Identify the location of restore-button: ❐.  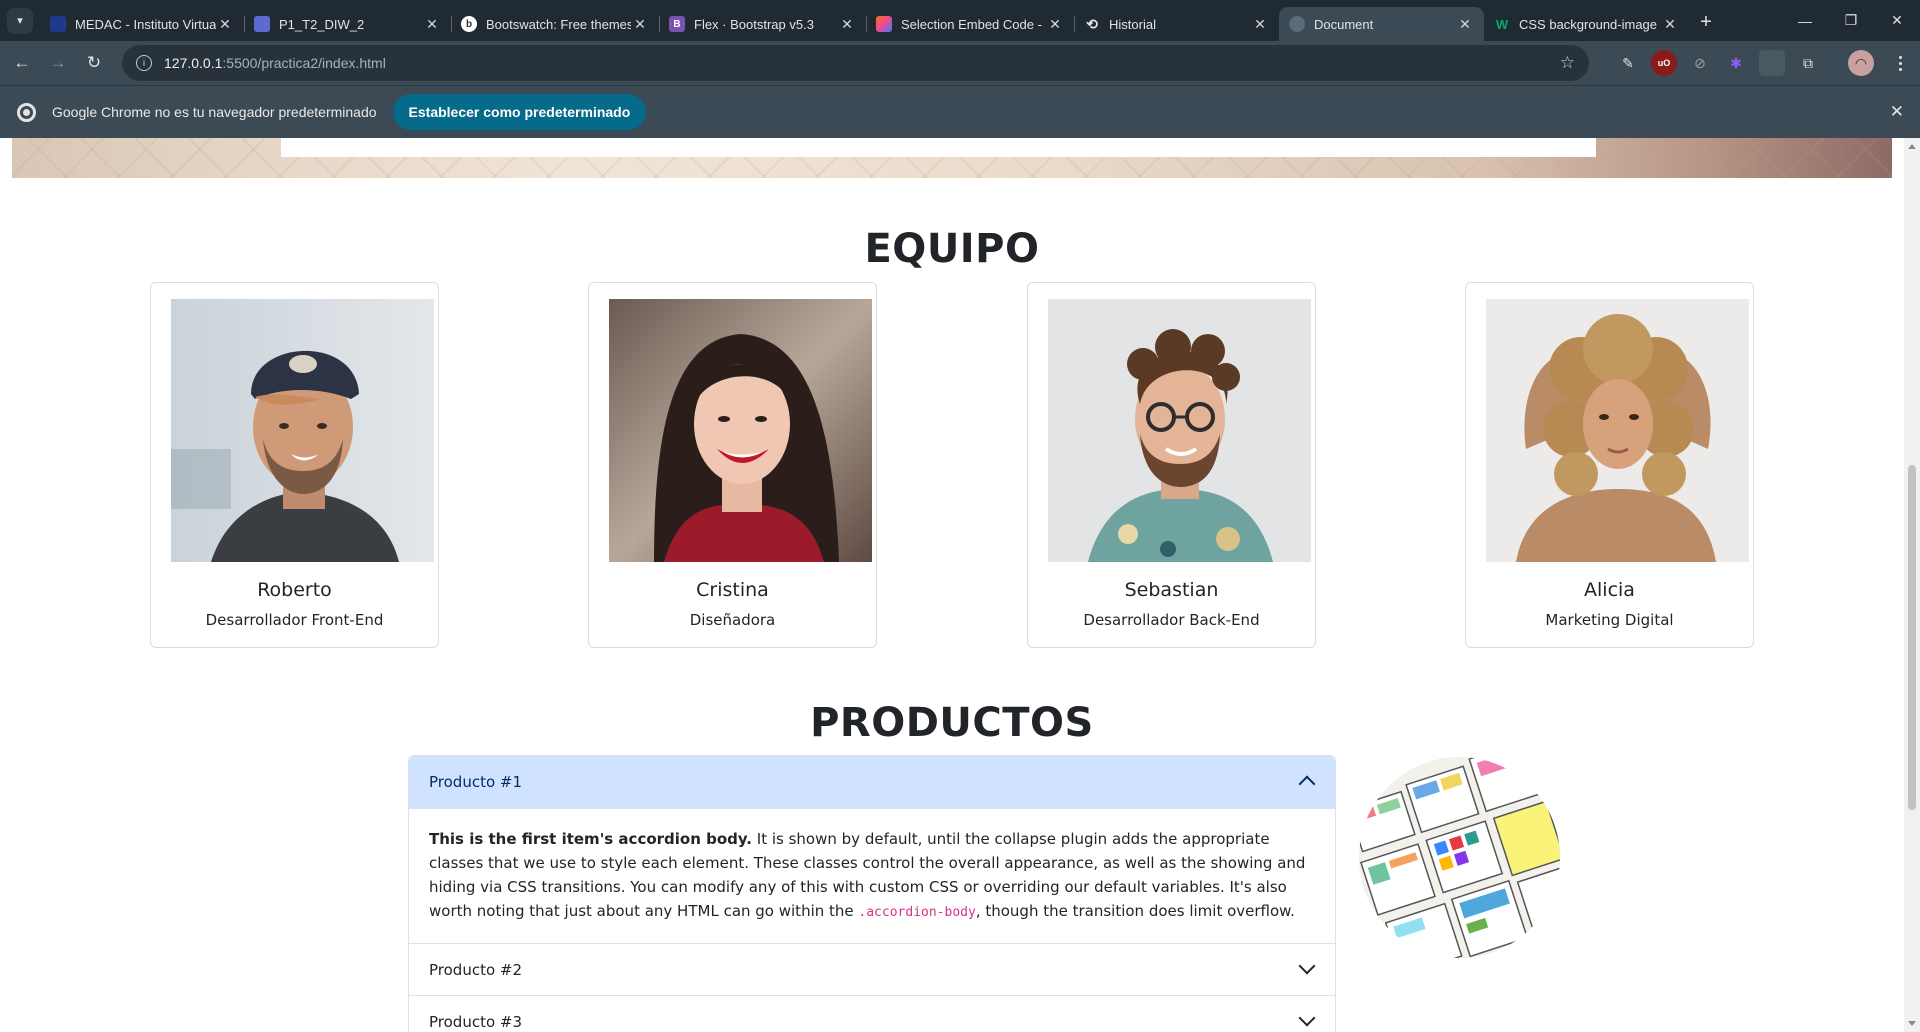
(1851, 20).